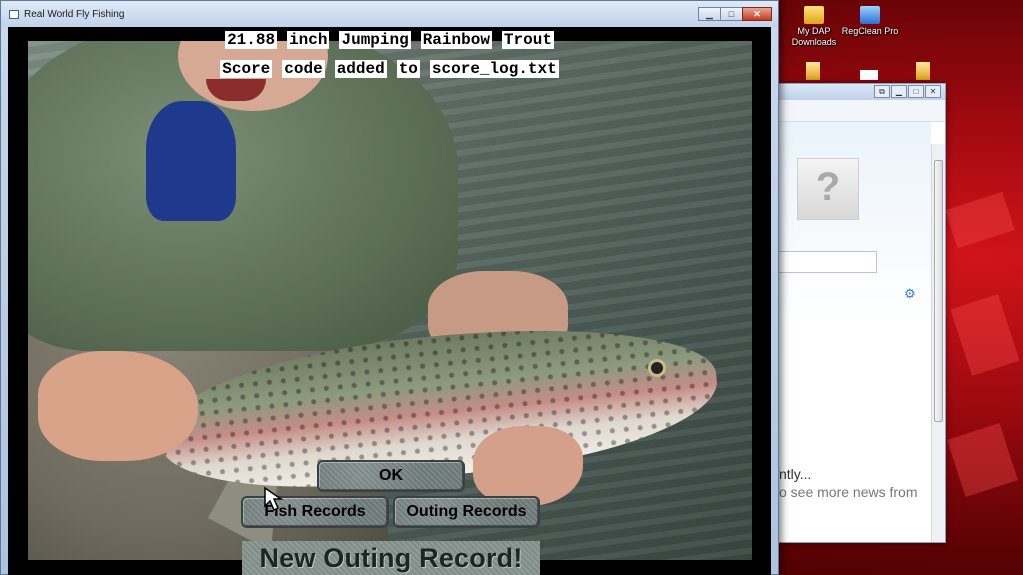 The height and width of the screenshot is (575, 1023). What do you see at coordinates (375, 40) in the screenshot?
I see `catch-message-word: Jumping` at bounding box center [375, 40].